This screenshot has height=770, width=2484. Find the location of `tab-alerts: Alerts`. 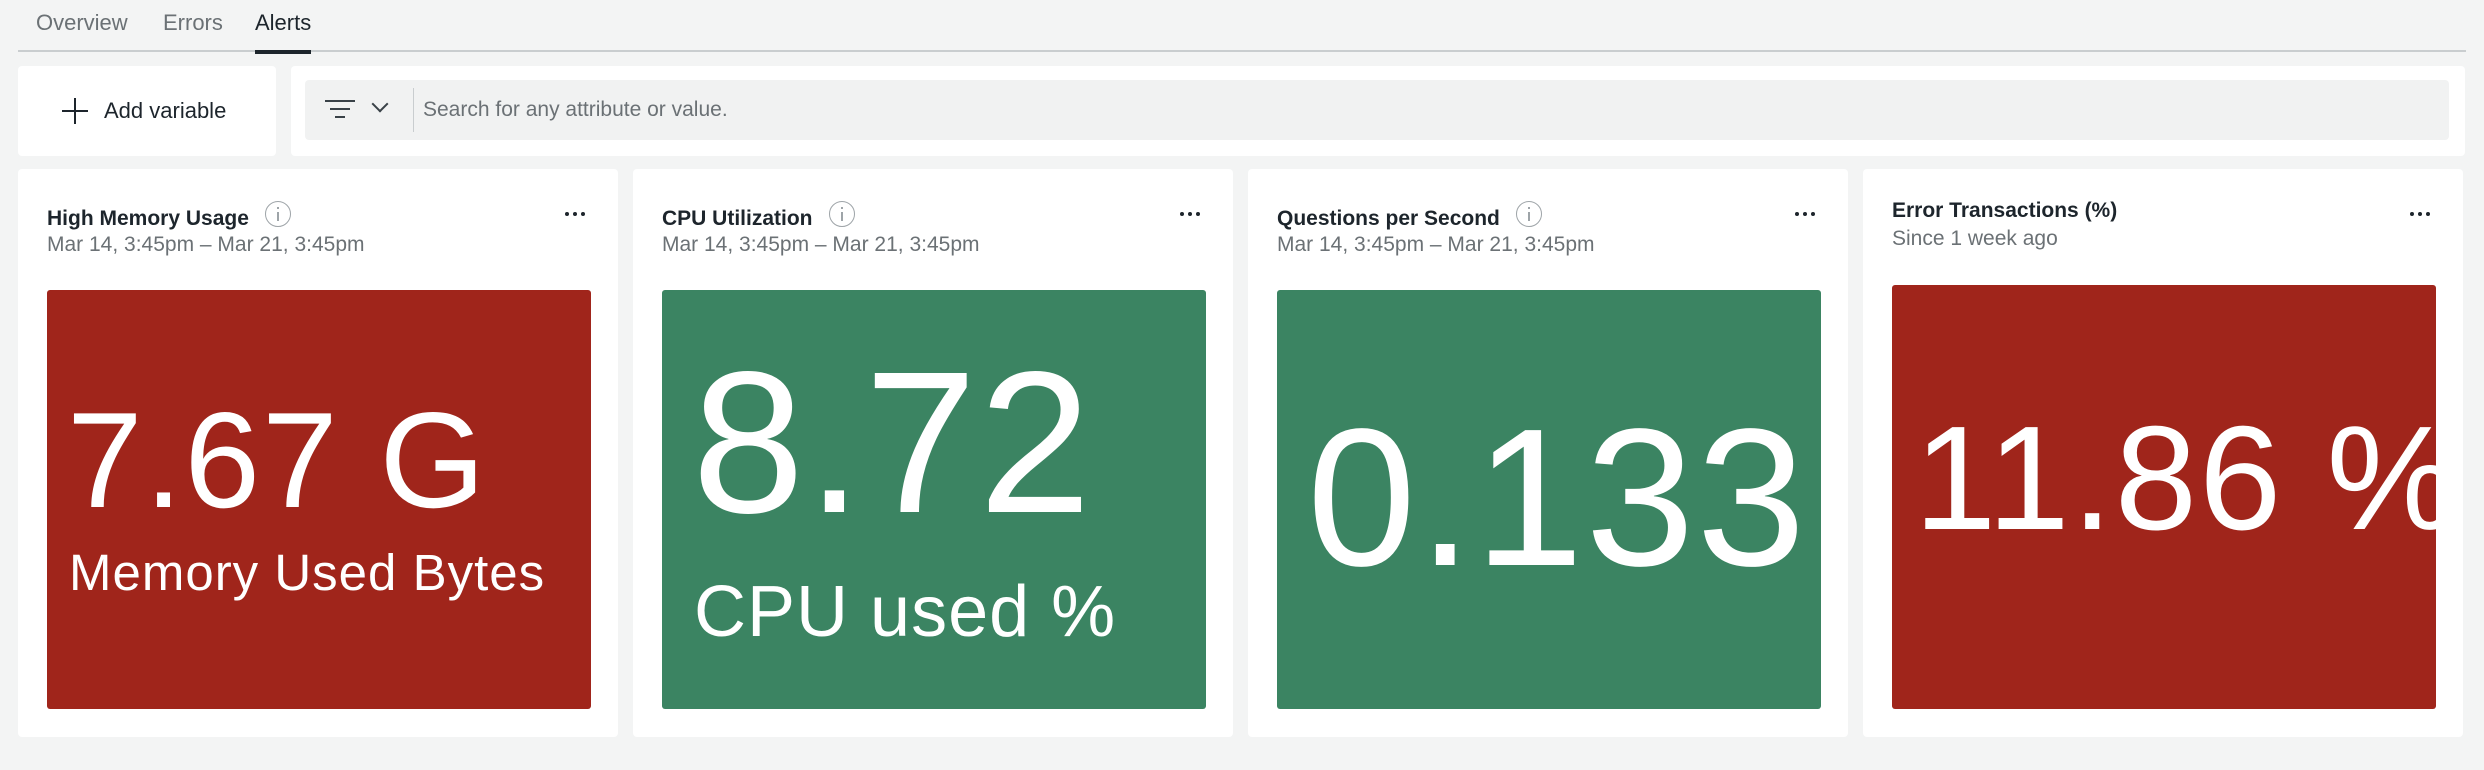

tab-alerts: Alerts is located at coordinates (283, 32).